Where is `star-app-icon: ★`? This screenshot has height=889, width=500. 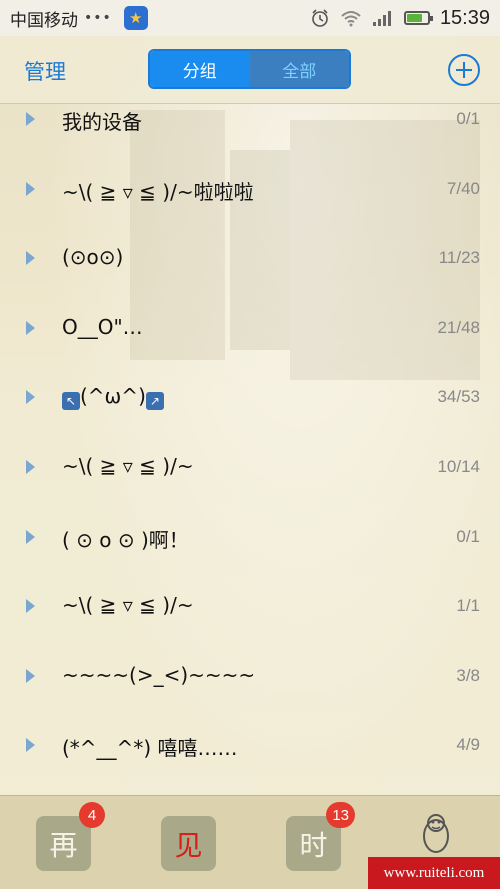 star-app-icon: ★ is located at coordinates (135, 18).